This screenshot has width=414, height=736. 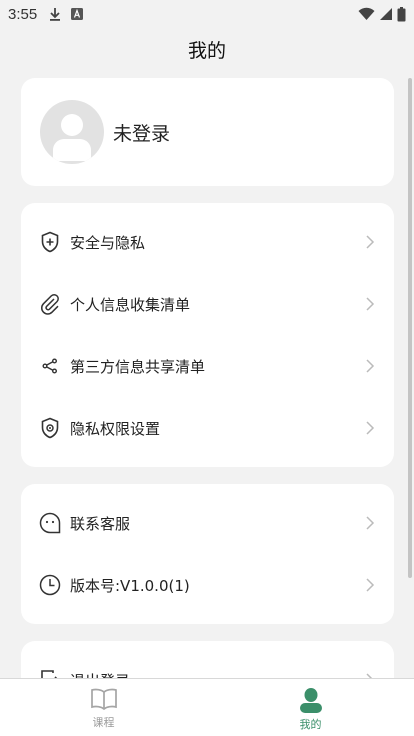 I want to click on a-badge-icon, so click(x=77, y=14).